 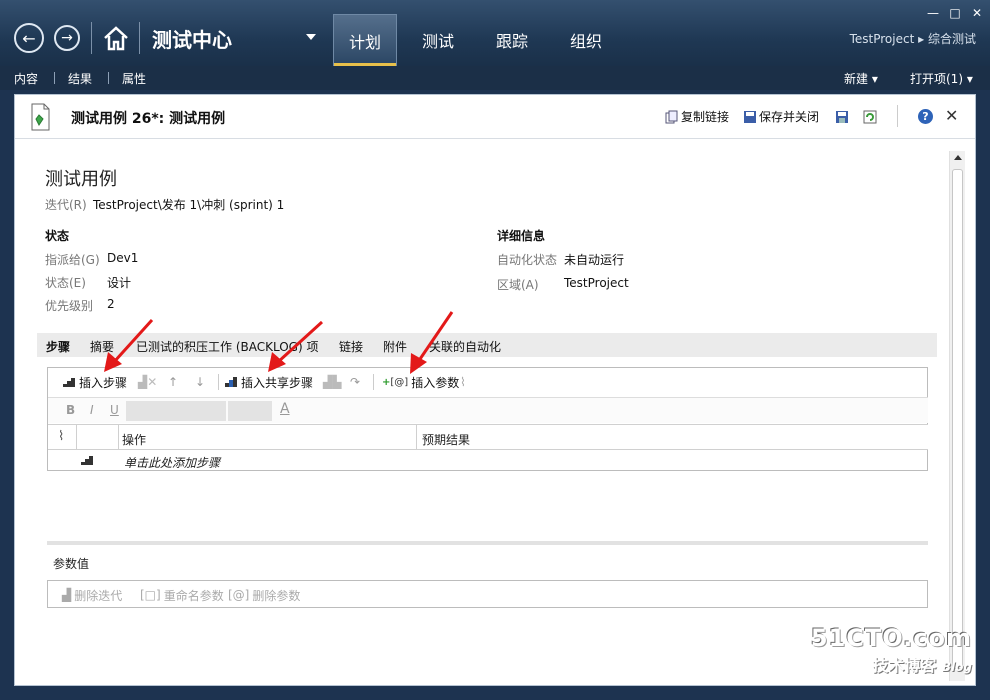 I want to click on breadcrumb: TestProject ▸ 综合测试, so click(x=913, y=38).